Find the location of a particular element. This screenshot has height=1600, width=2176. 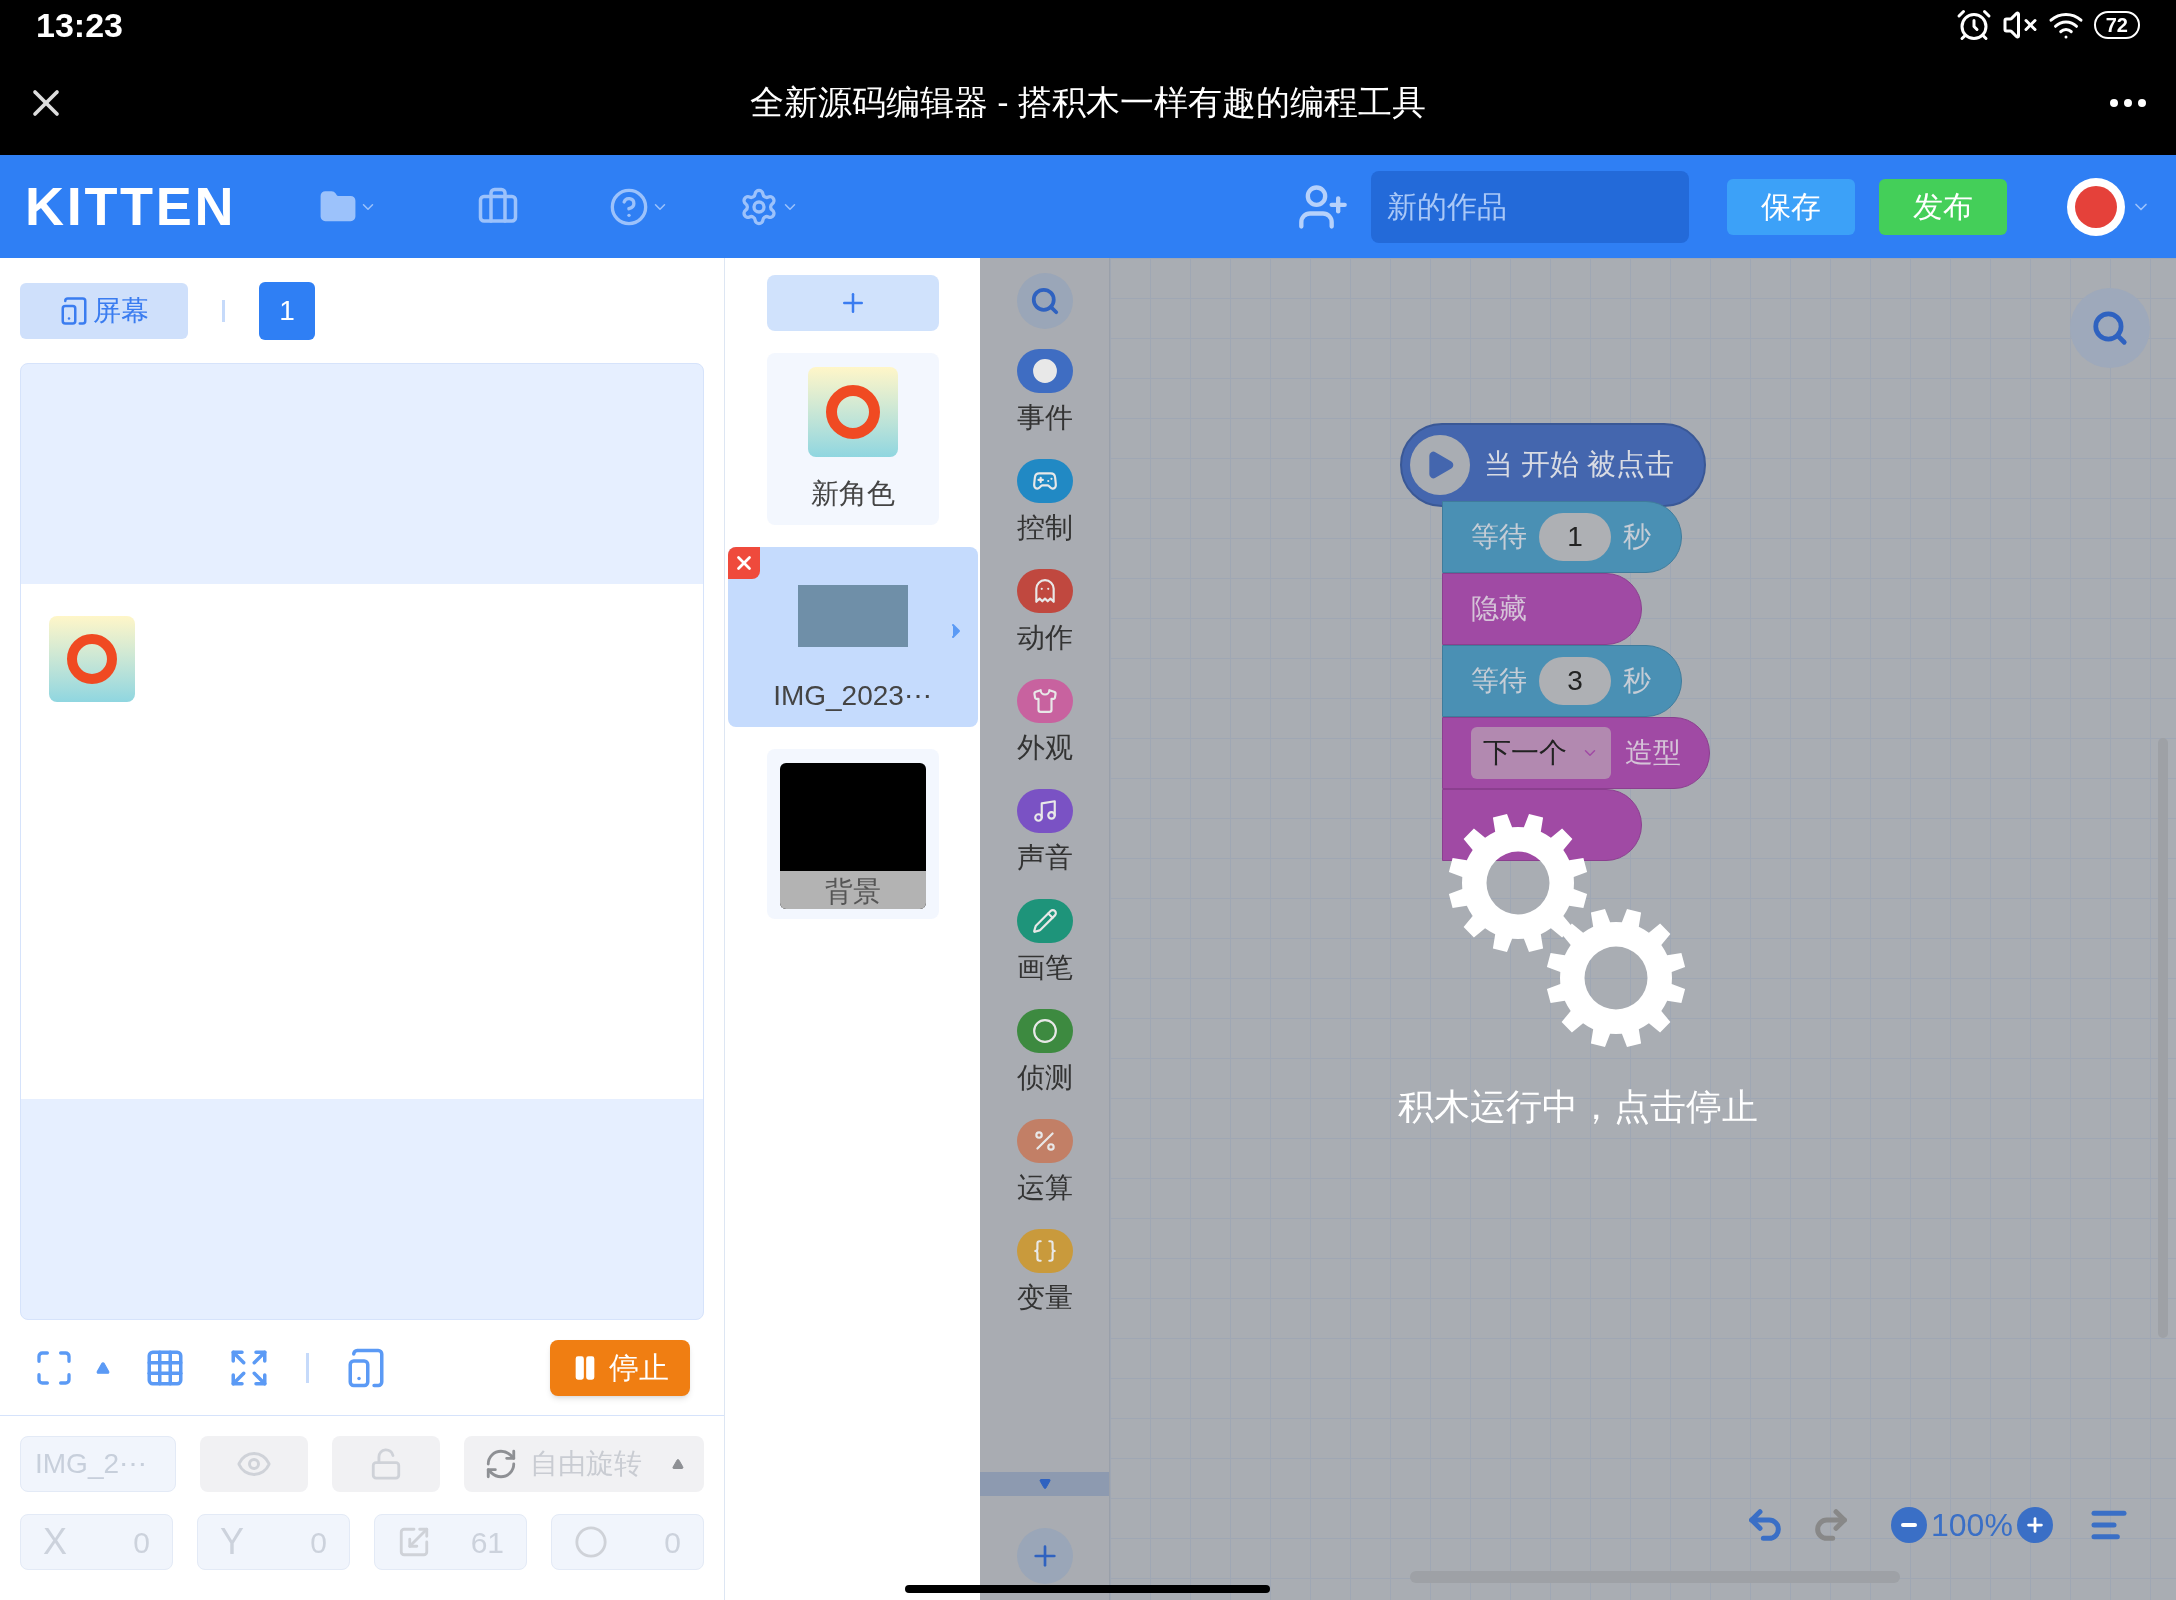

scroll-down-bar is located at coordinates (1044, 1484).